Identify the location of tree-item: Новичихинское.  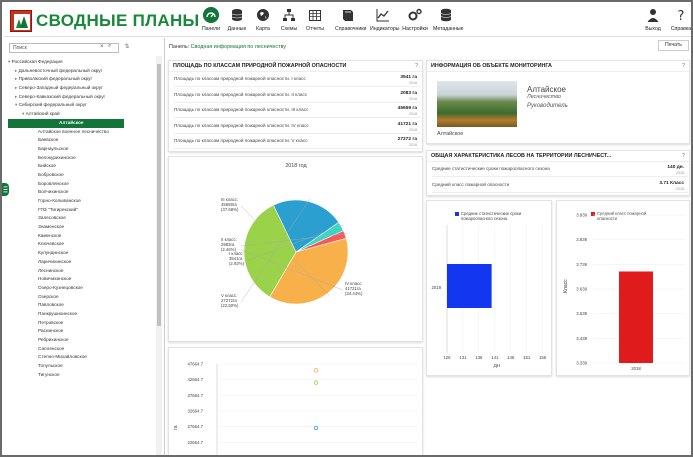
(82, 279).